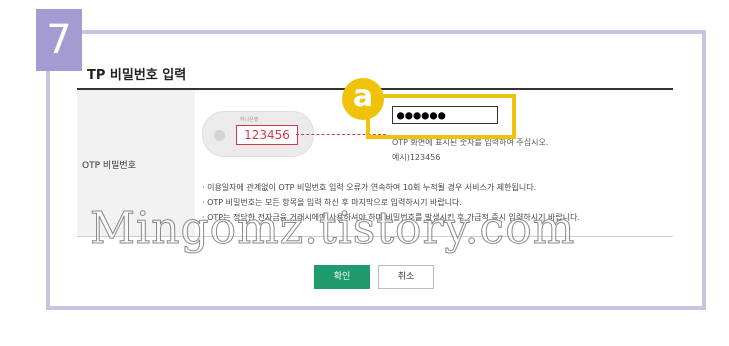  I want to click on otp-input-example: 예시)123456, so click(416, 157).